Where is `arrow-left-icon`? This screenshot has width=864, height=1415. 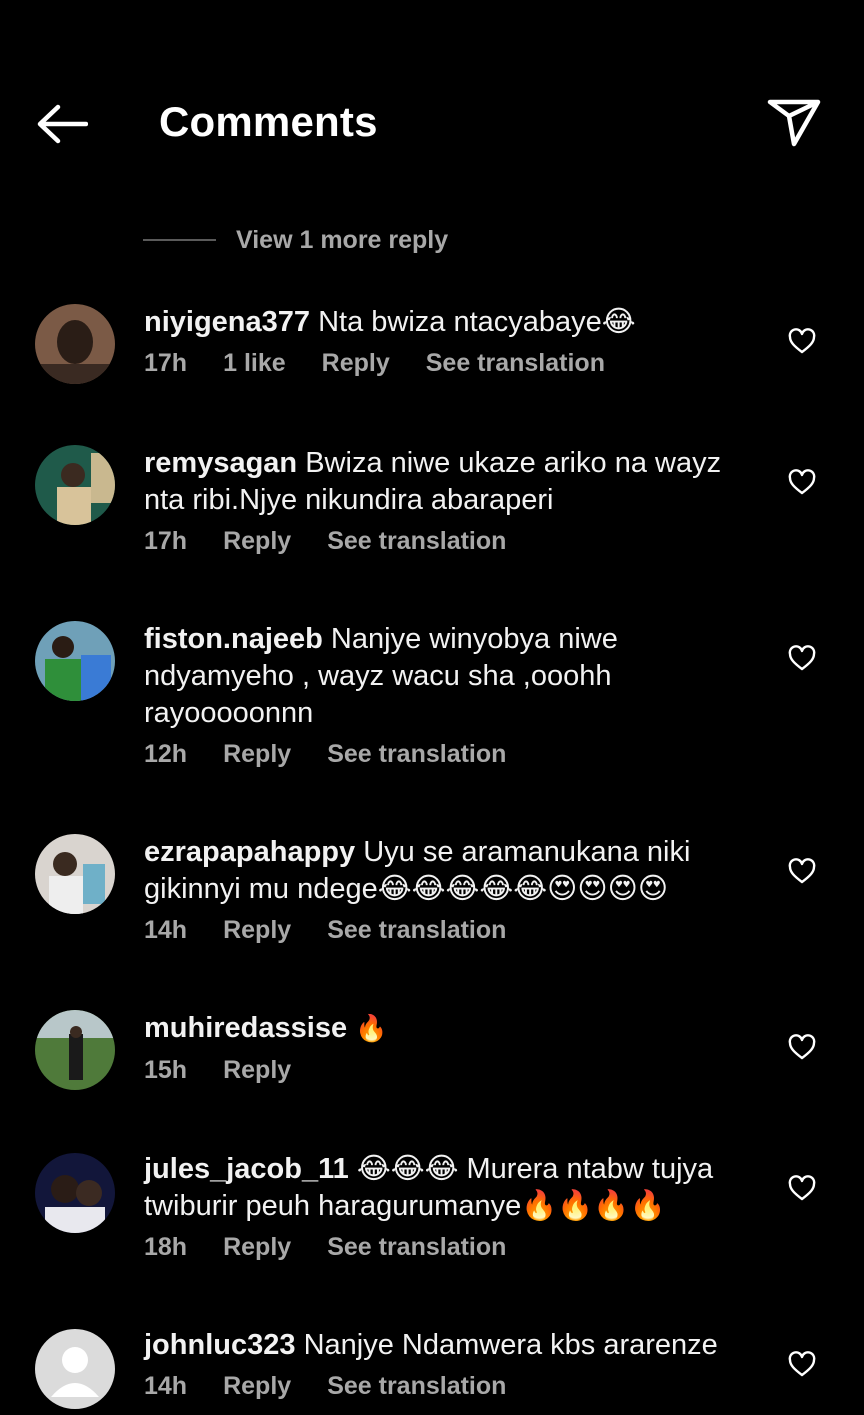
arrow-left-icon is located at coordinates (63, 124).